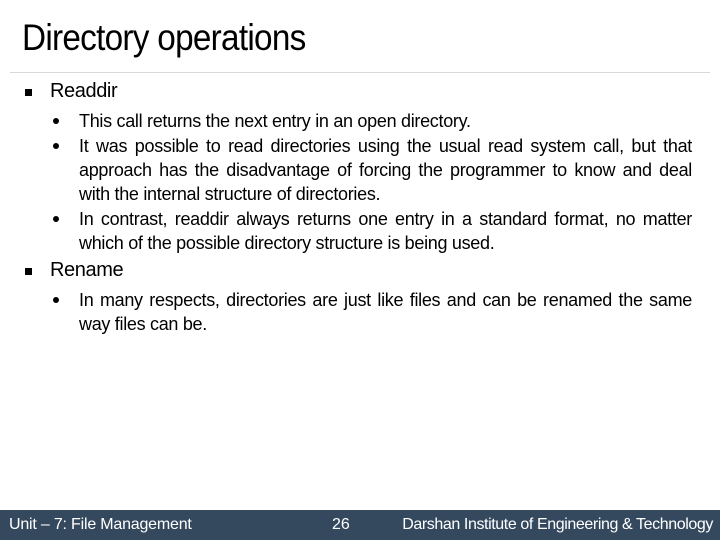 The width and height of the screenshot is (720, 540). I want to click on section-heading-rename: Rename, so click(360, 270).